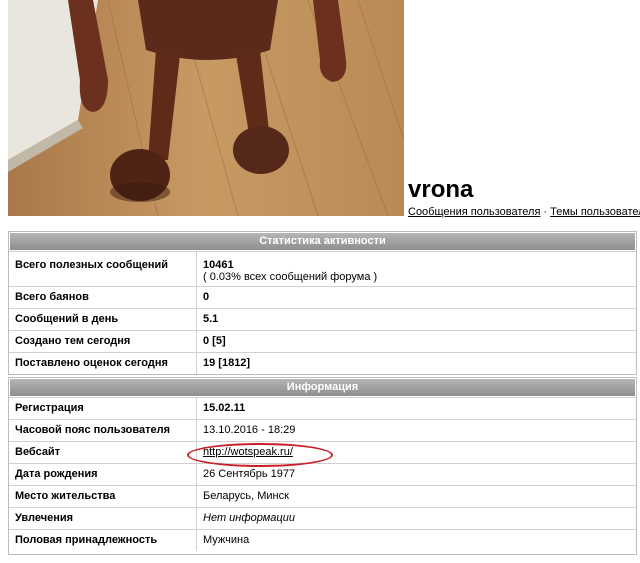  I want to click on table-row: Поставлено оценок сегодня 19 [1812], so click(322, 363).